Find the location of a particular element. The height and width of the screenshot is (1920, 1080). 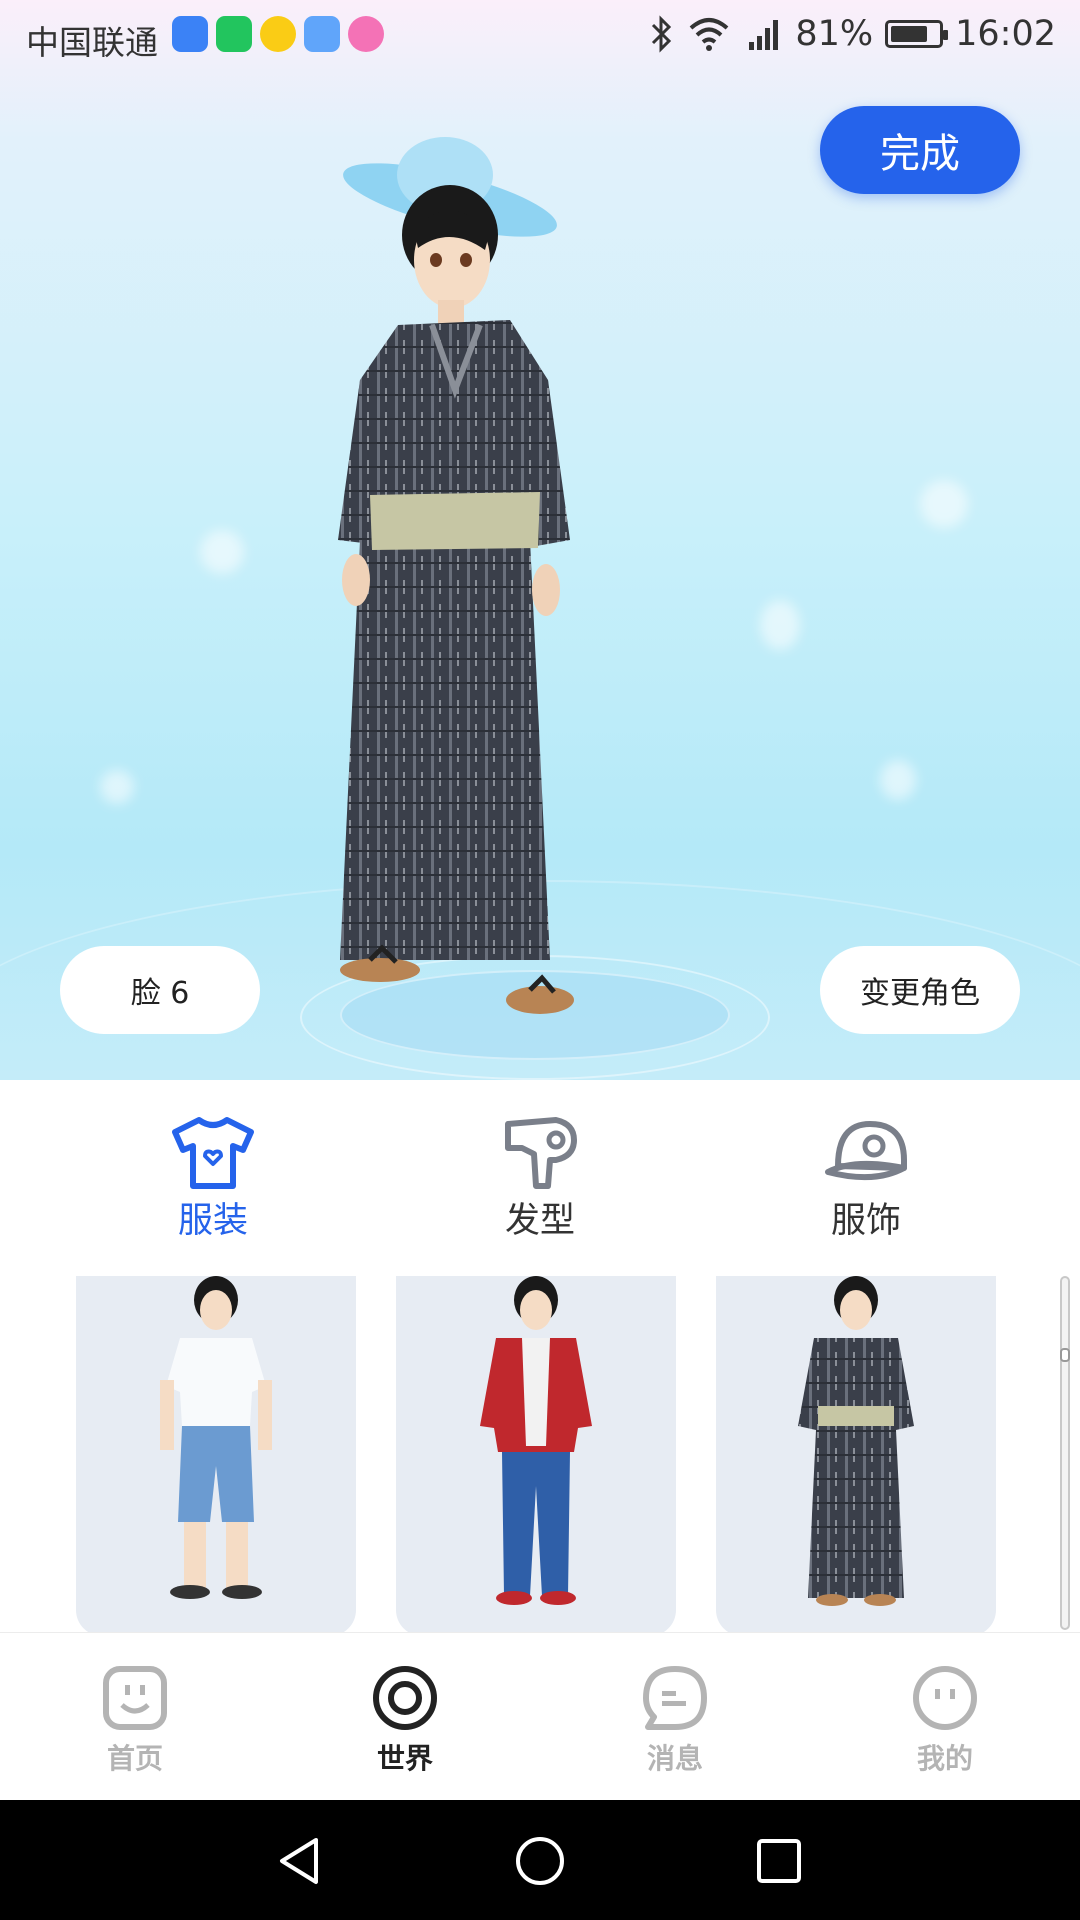

category-tabs: 服装 发型 服饰 is located at coordinates (540, 1165).